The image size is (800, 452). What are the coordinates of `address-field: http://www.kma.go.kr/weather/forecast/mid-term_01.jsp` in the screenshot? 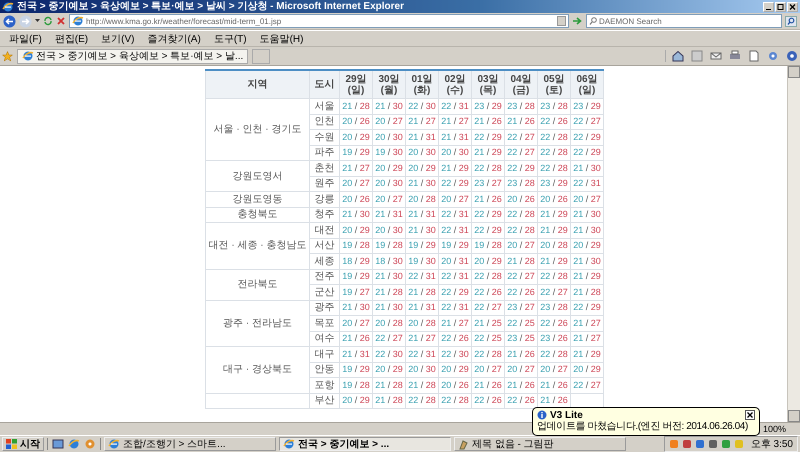 It's located at (319, 21).